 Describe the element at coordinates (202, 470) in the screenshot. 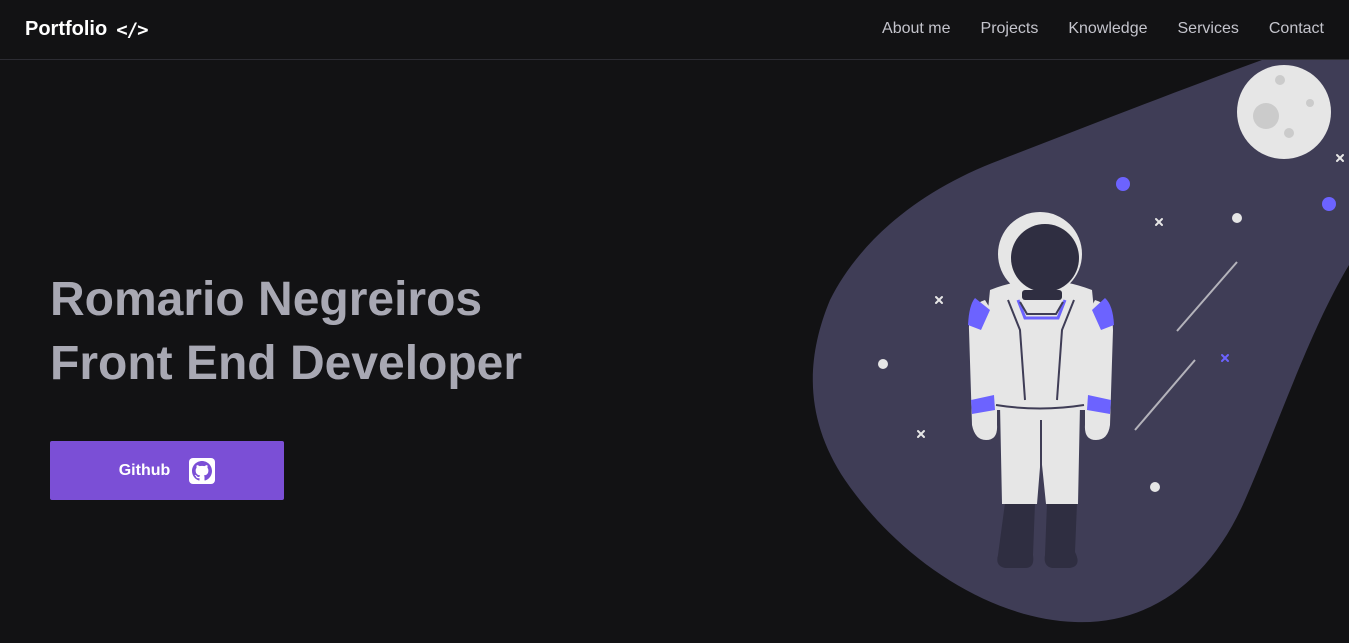

I see `github-icon` at that location.